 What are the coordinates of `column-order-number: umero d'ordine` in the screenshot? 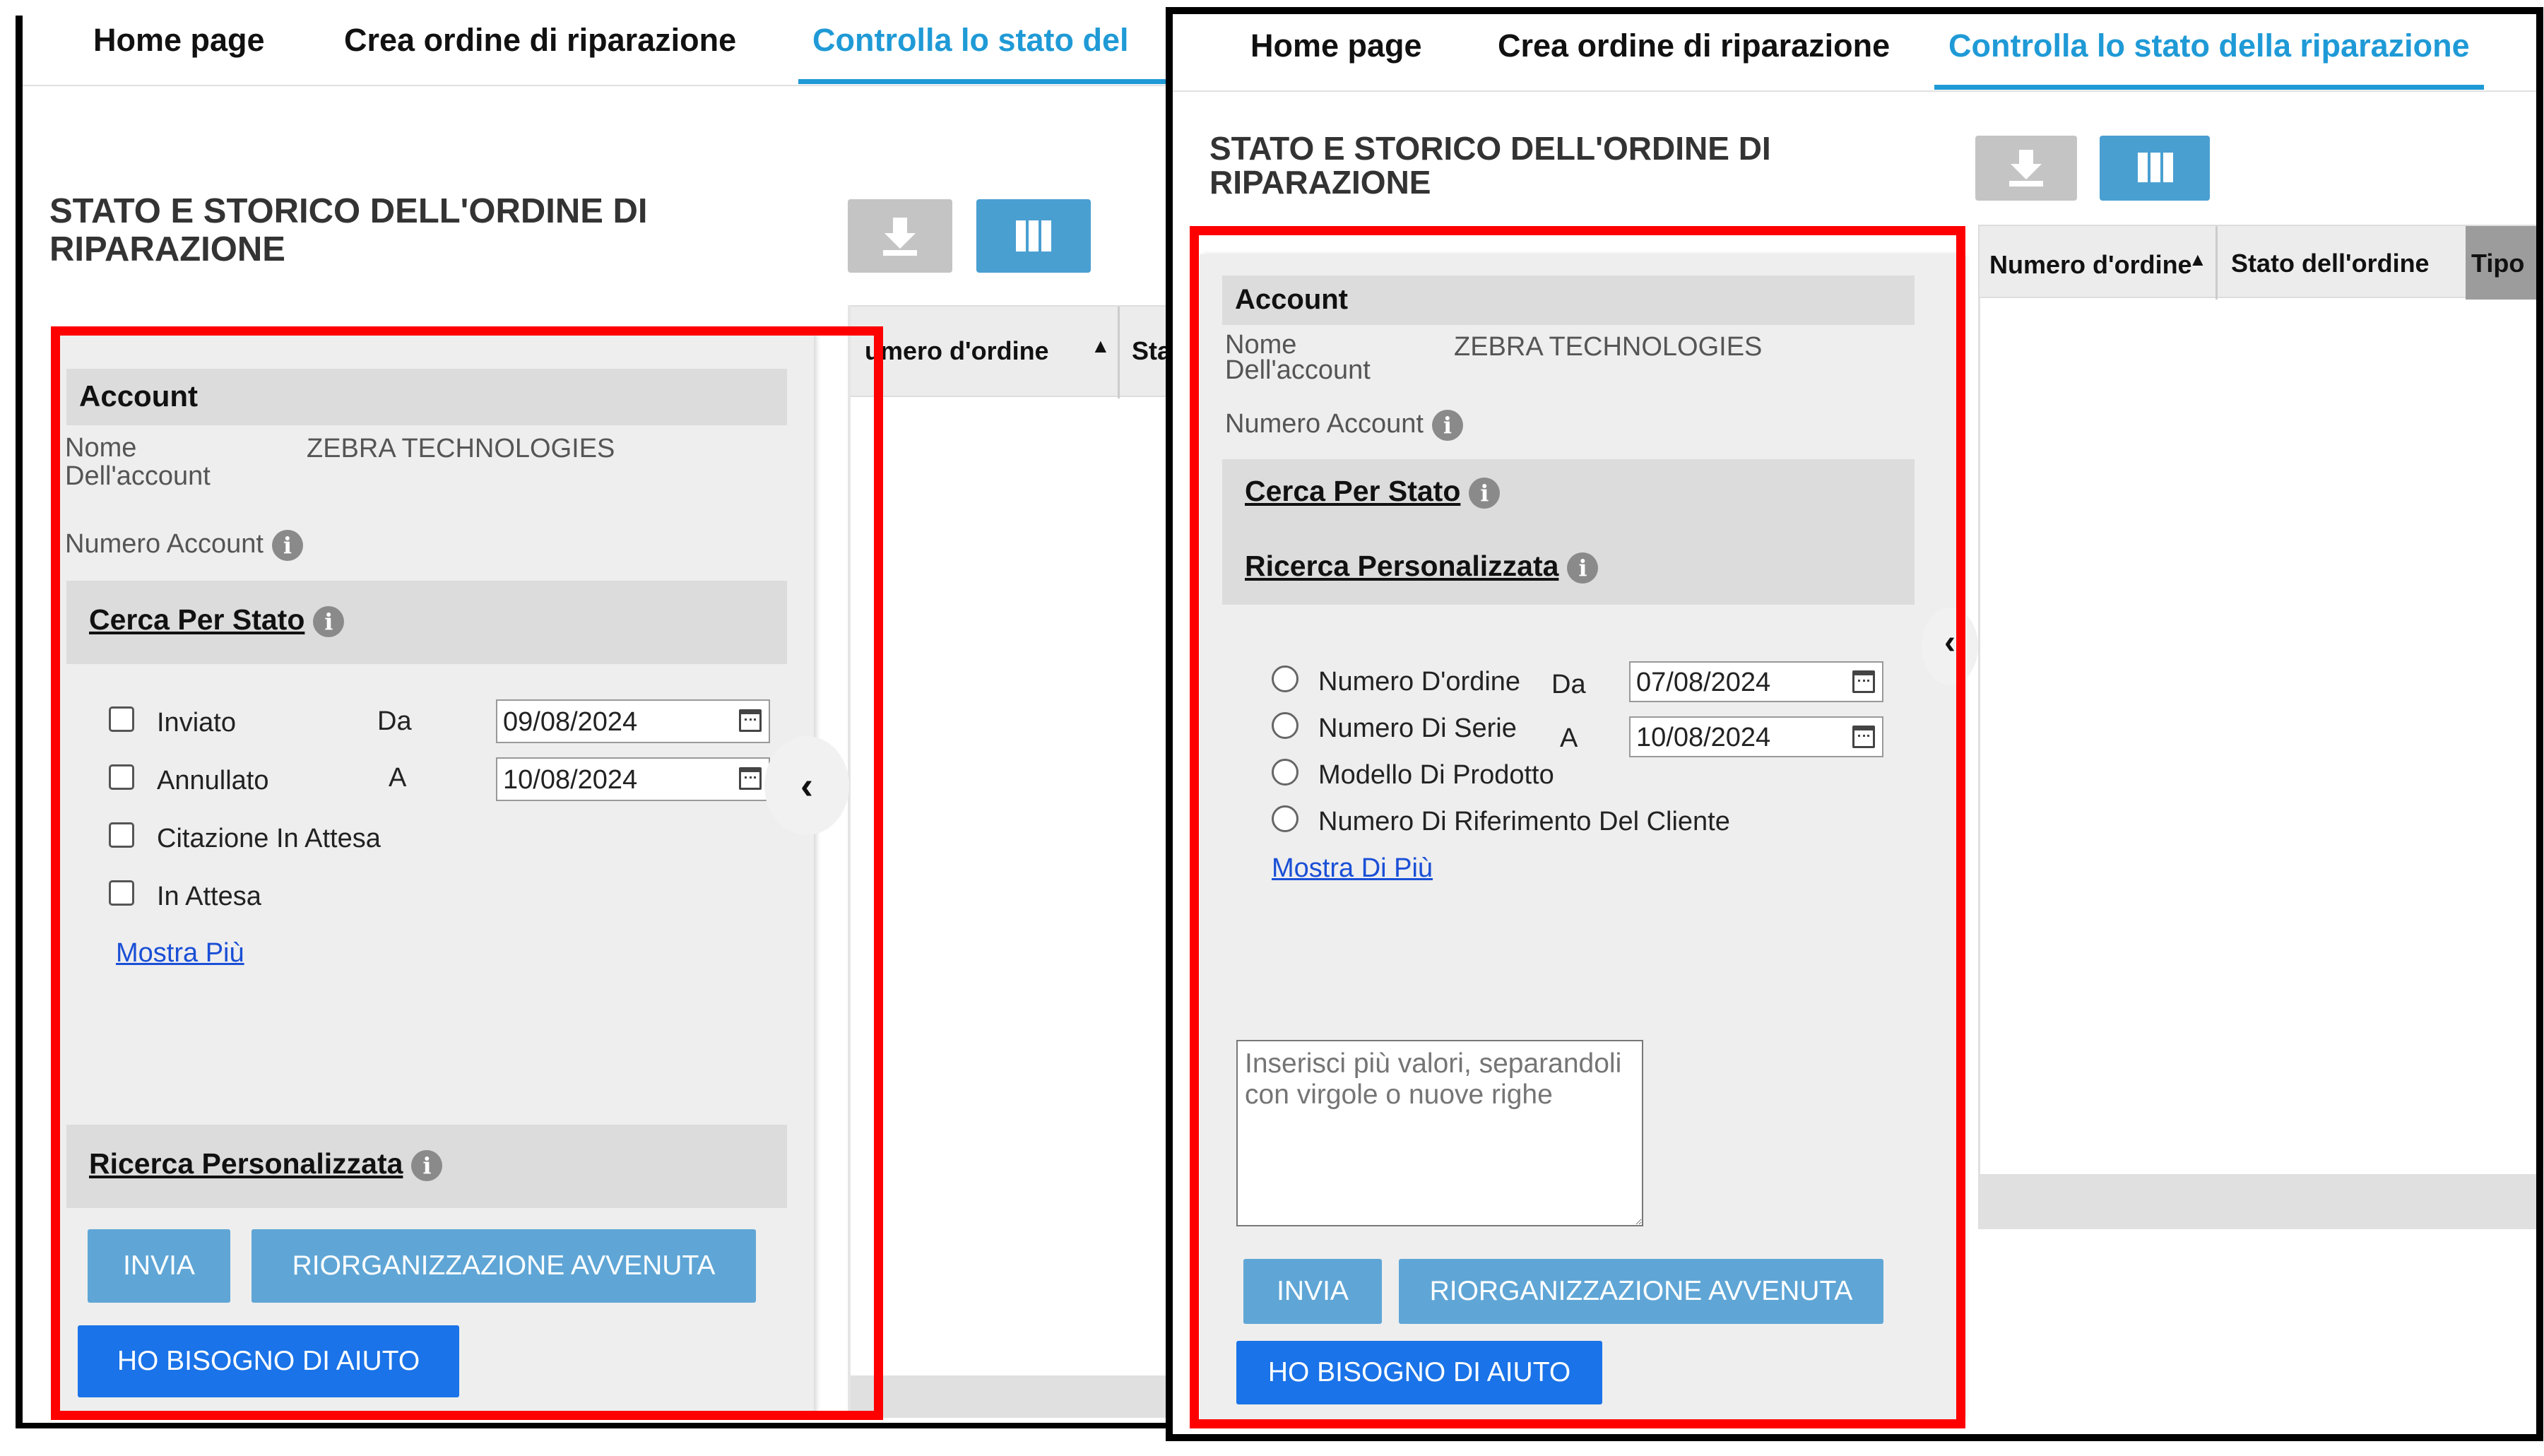 It's located at (957, 351).